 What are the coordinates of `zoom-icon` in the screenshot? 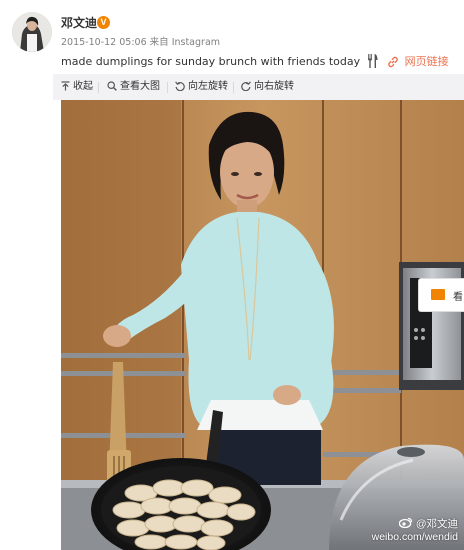 It's located at (112, 86).